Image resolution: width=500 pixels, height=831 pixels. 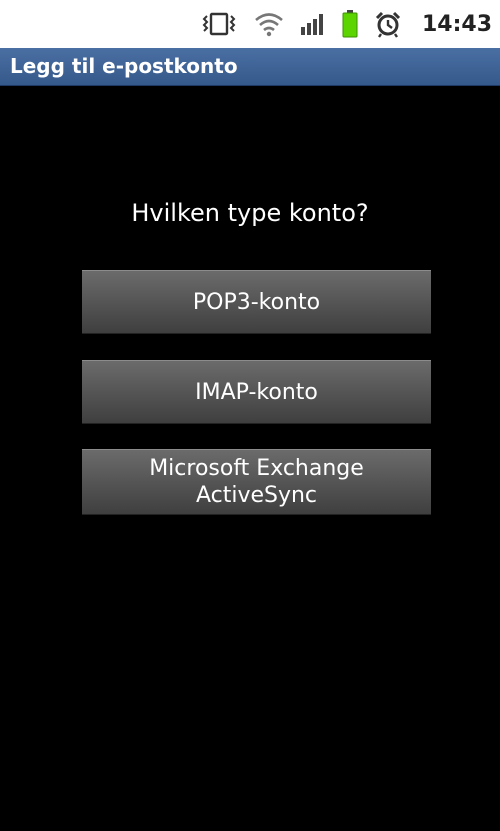 What do you see at coordinates (250, 67) in the screenshot?
I see `title-bar: Legg til e-postkonto` at bounding box center [250, 67].